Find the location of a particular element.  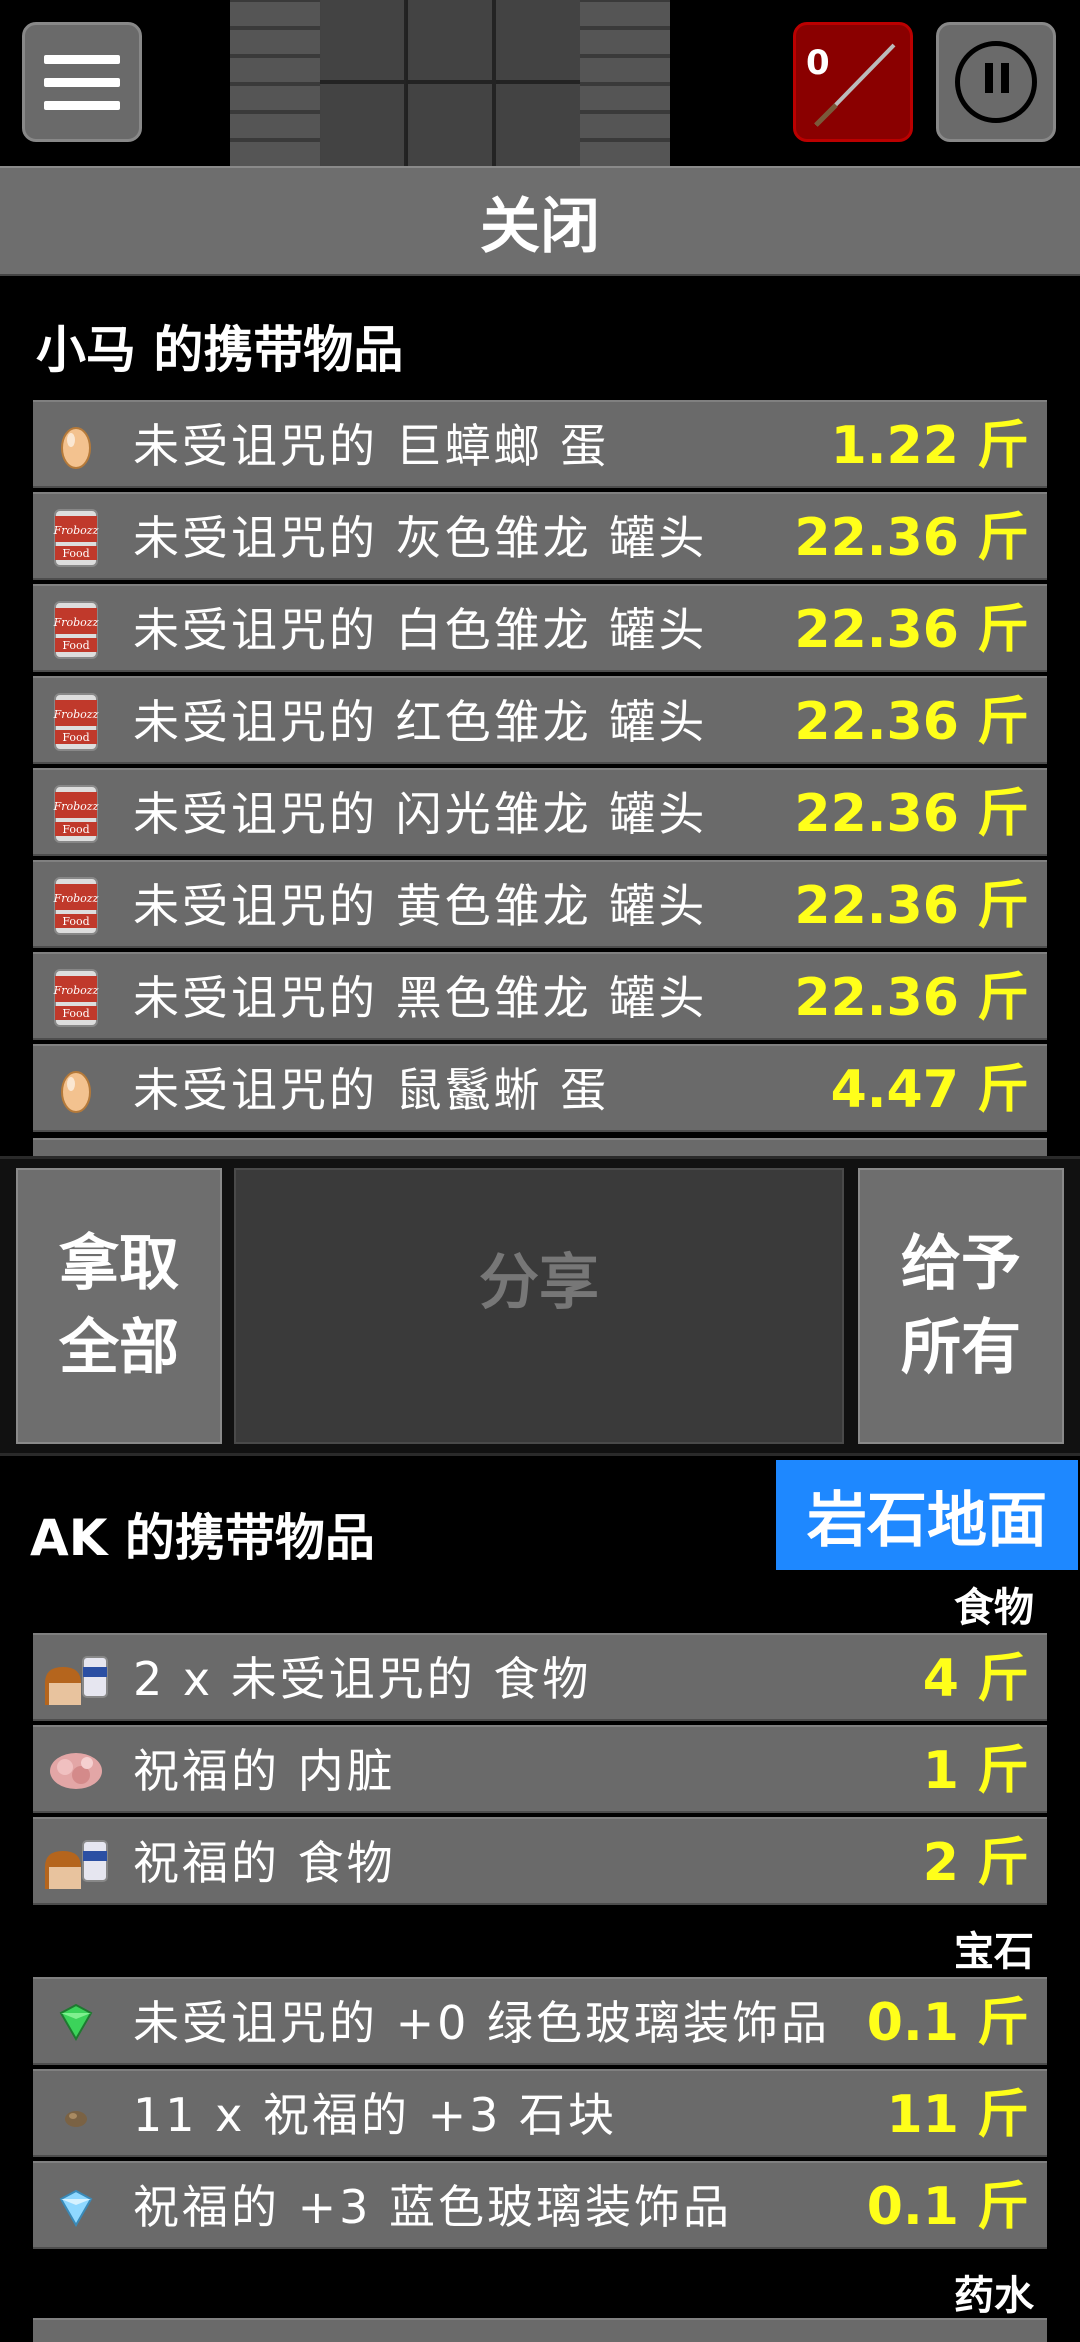

green-gem-icon is located at coordinates (76, 2022).